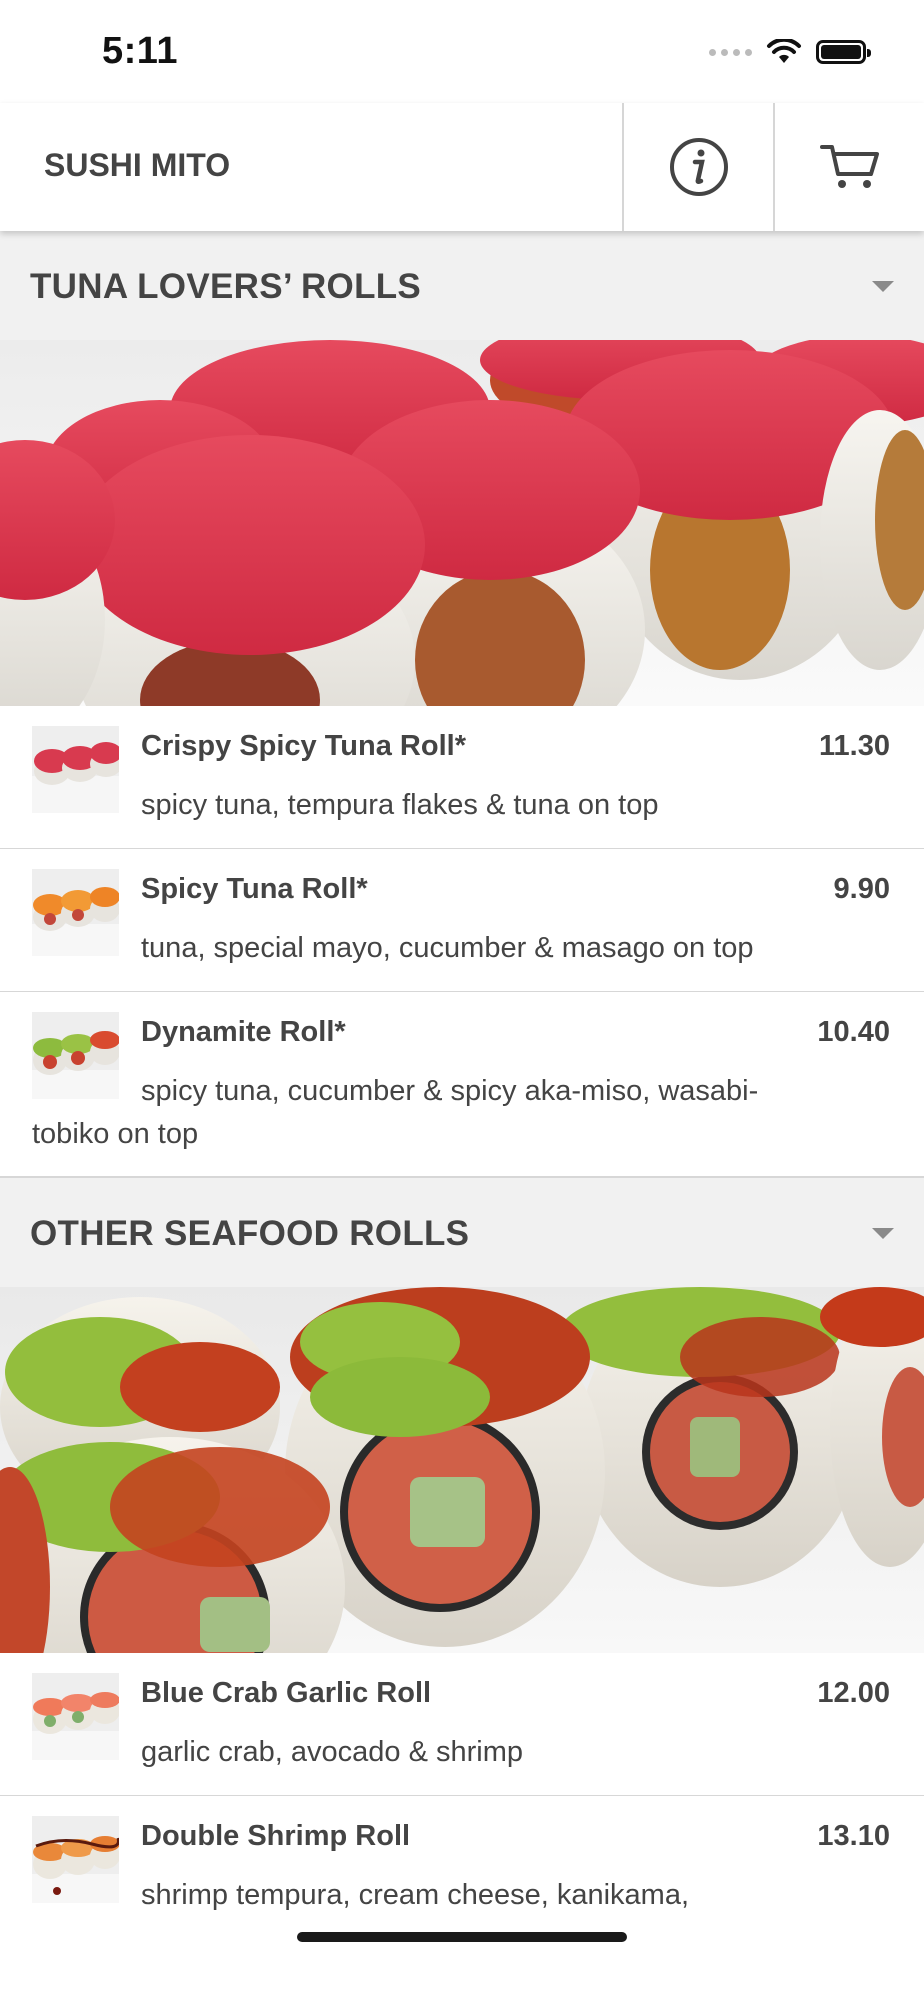 The width and height of the screenshot is (924, 2000). What do you see at coordinates (462, 1959) in the screenshot?
I see `bottom-safe-area` at bounding box center [462, 1959].